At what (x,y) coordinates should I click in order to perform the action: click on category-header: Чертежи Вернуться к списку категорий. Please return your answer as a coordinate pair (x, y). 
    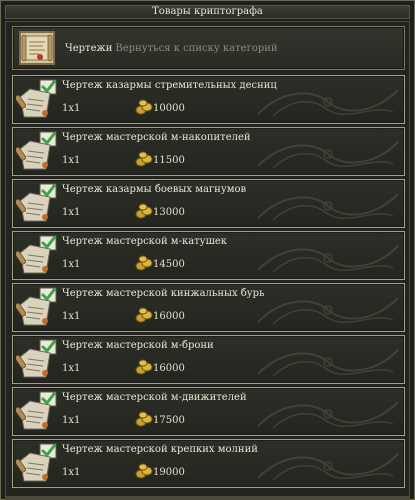
    Looking at the image, I should click on (208, 48).